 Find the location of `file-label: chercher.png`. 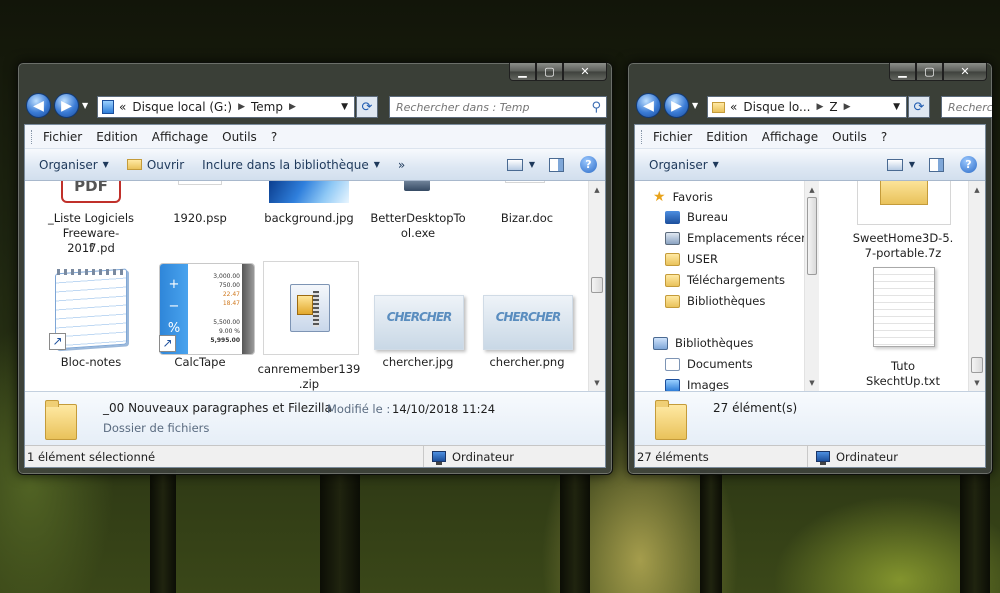

file-label: chercher.png is located at coordinates (527, 362).